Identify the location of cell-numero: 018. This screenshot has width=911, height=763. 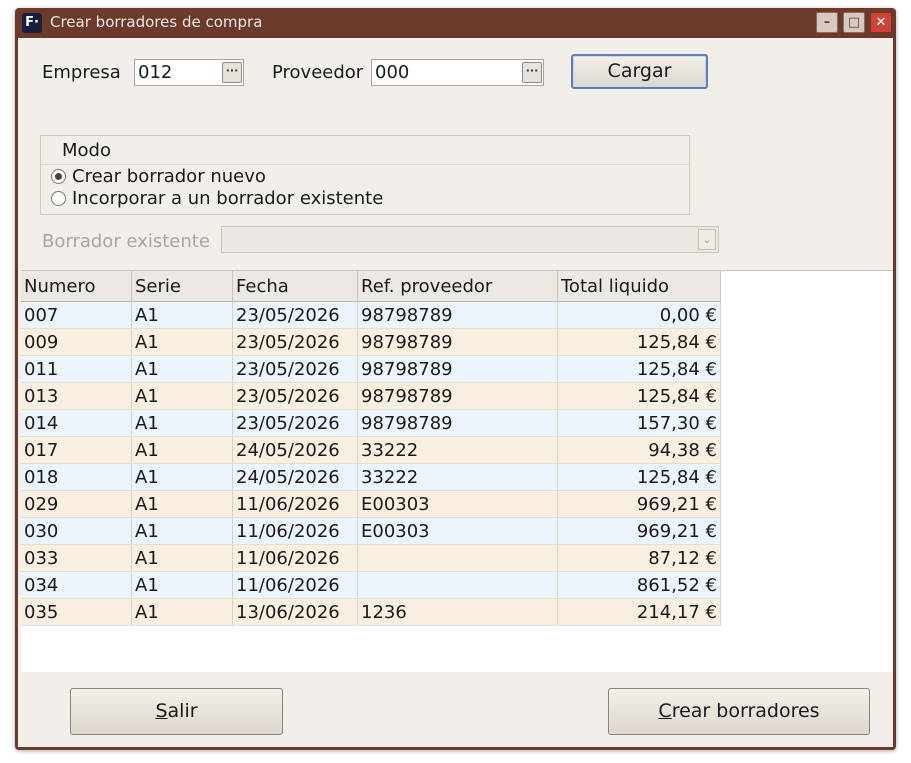
(76, 477).